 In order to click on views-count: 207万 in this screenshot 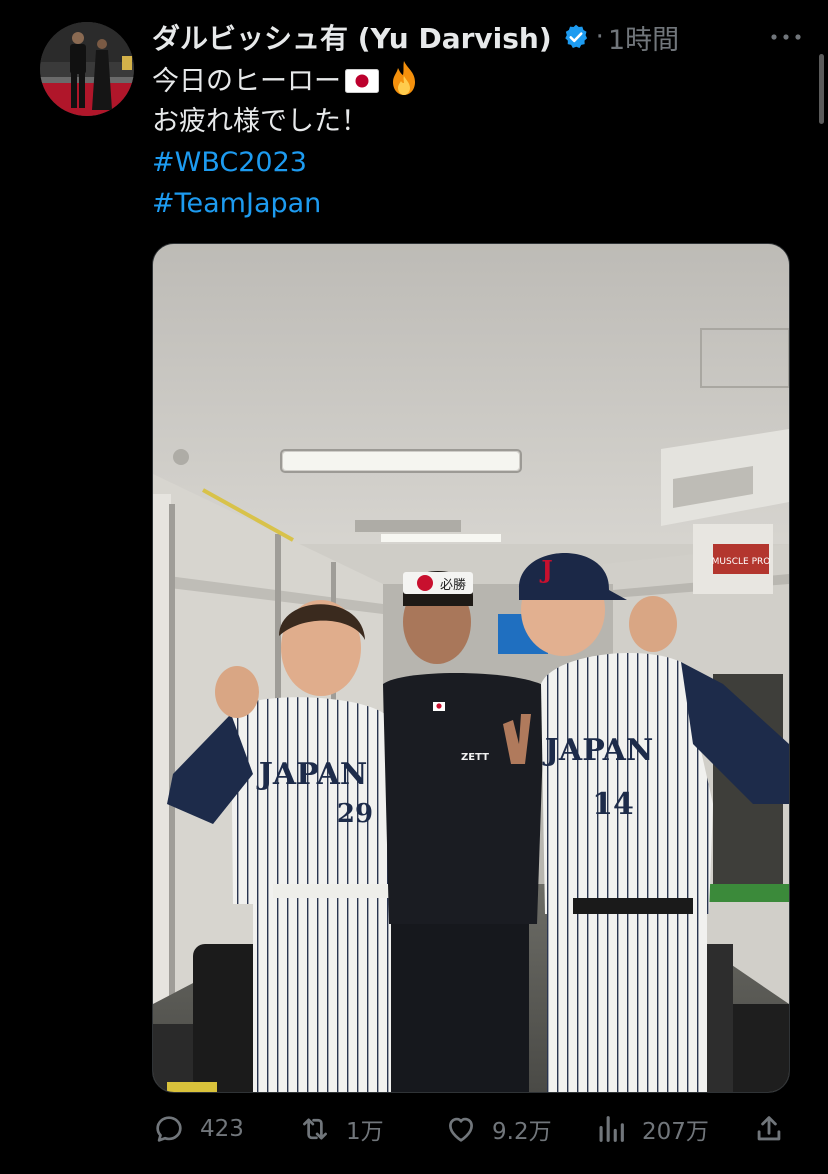, I will do `click(675, 1132)`.